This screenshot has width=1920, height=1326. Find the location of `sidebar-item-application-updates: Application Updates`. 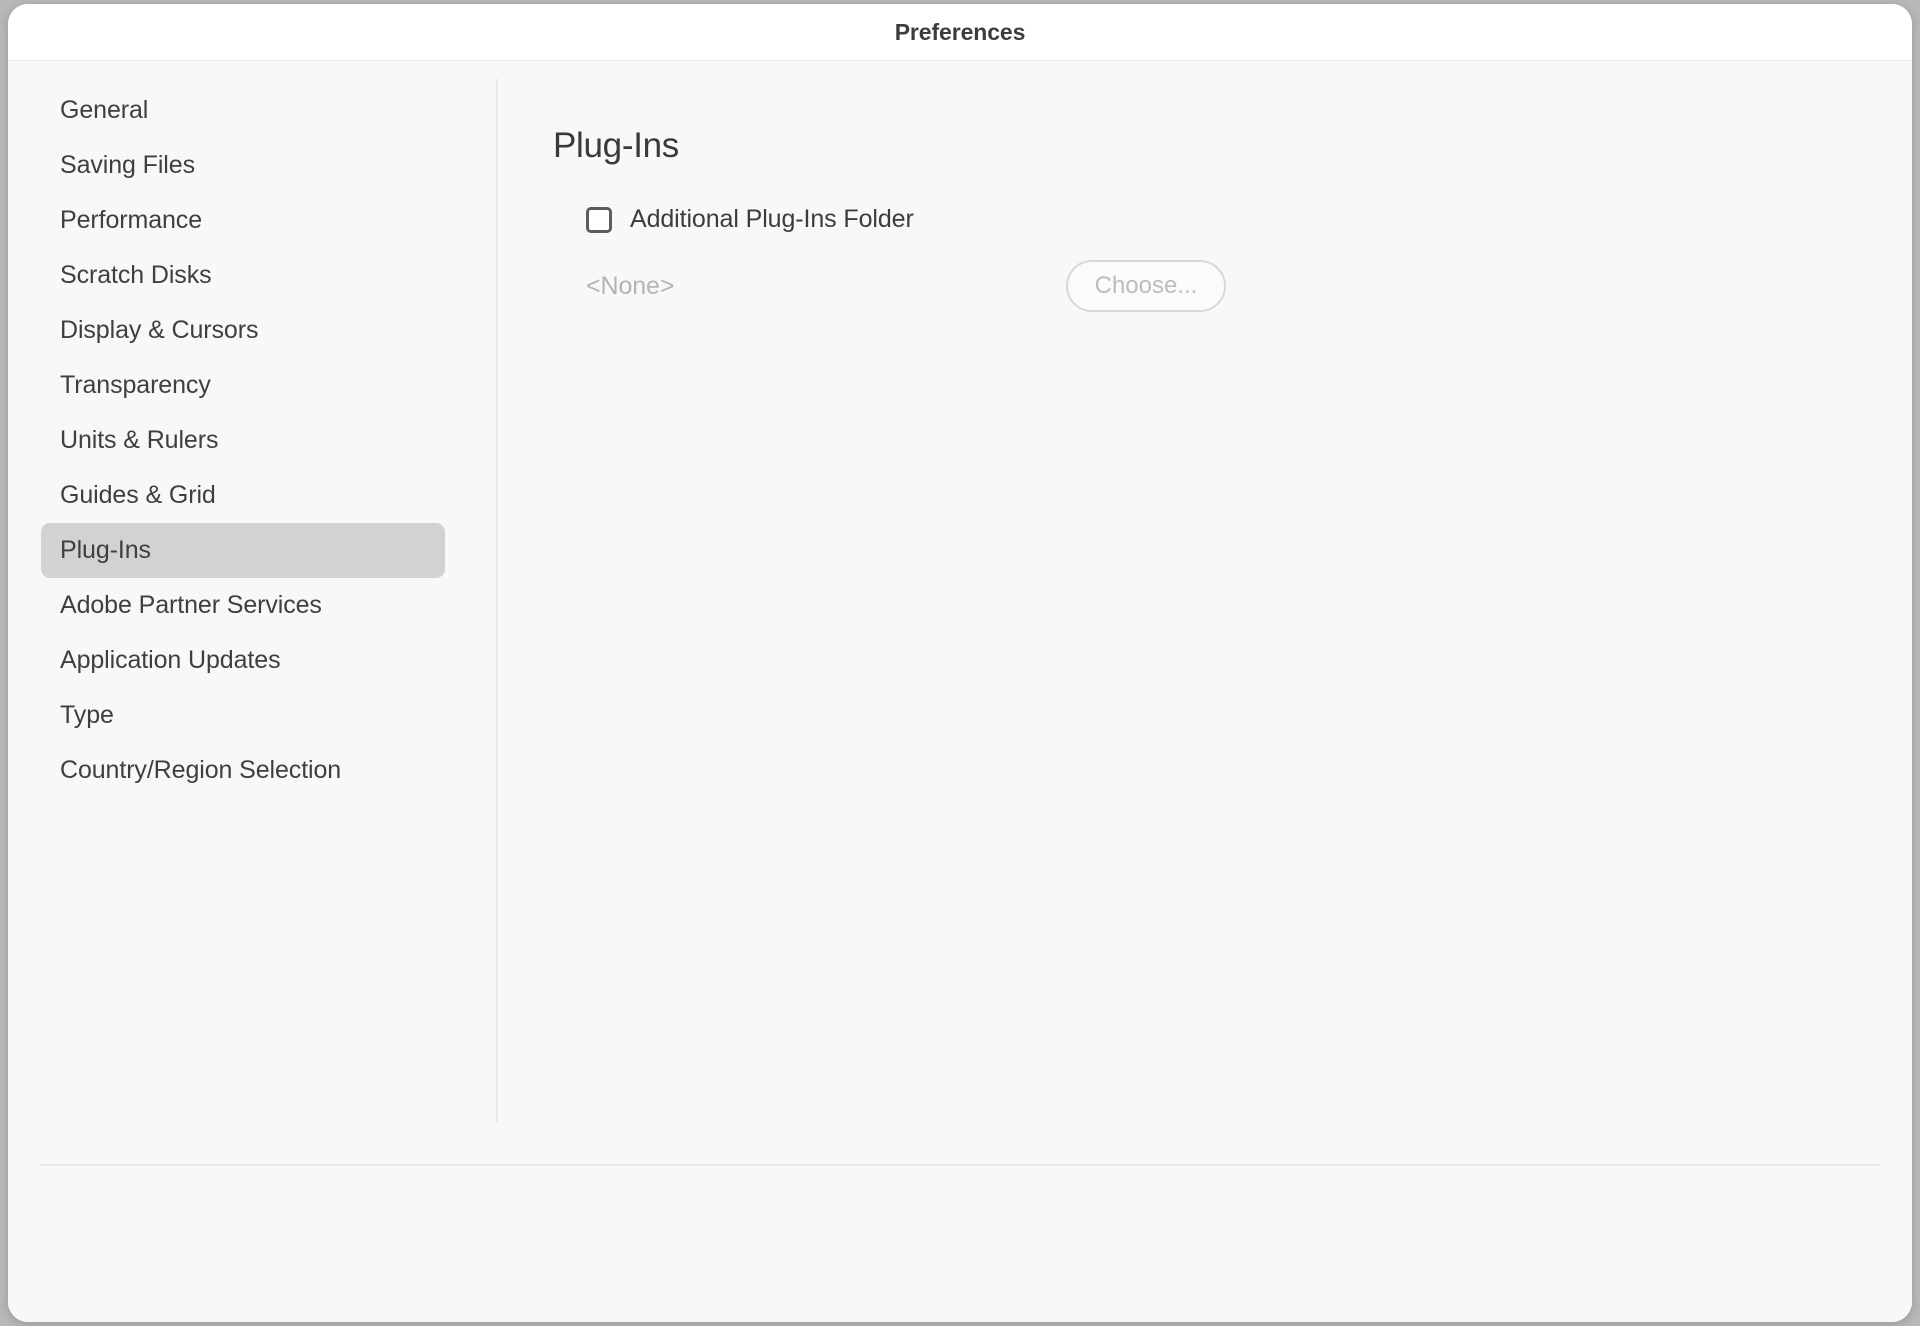

sidebar-item-application-updates: Application Updates is located at coordinates (243, 660).